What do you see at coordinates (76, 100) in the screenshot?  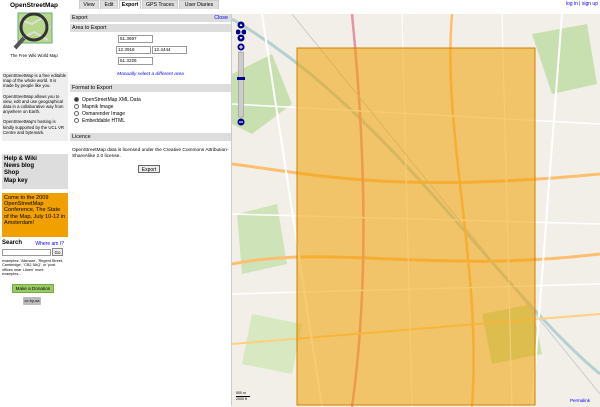 I see `radio-selected` at bounding box center [76, 100].